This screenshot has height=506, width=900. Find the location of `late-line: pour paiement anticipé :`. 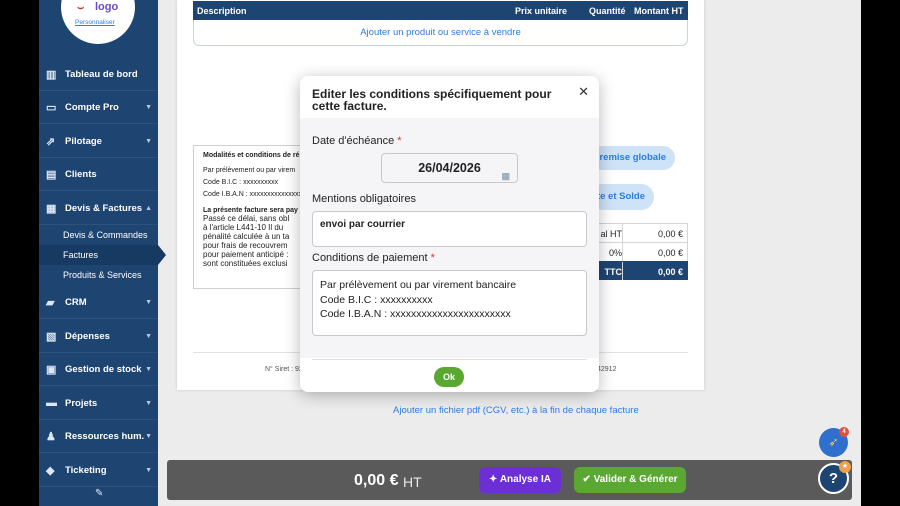

late-line: pour paiement anticipé : is located at coordinates (246, 254).